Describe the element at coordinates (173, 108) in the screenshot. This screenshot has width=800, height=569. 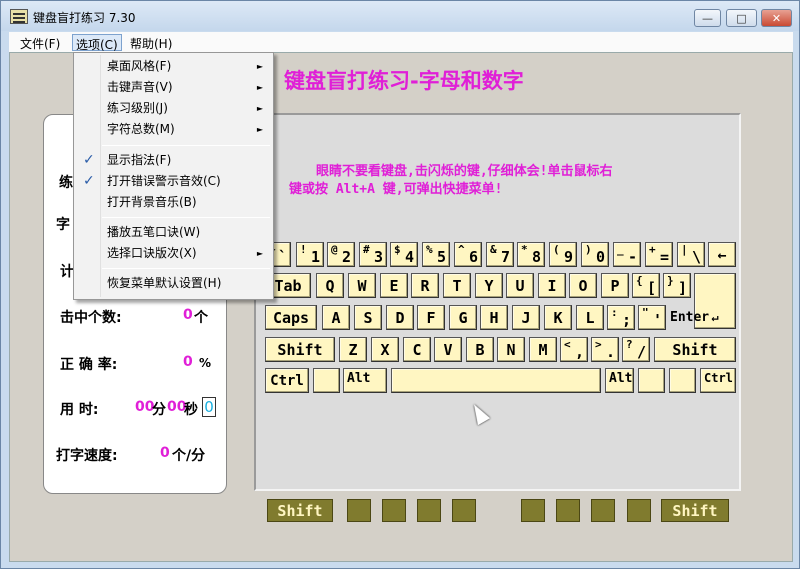
I see `menu-item-practice-level: 练习级别(J) ►` at that location.